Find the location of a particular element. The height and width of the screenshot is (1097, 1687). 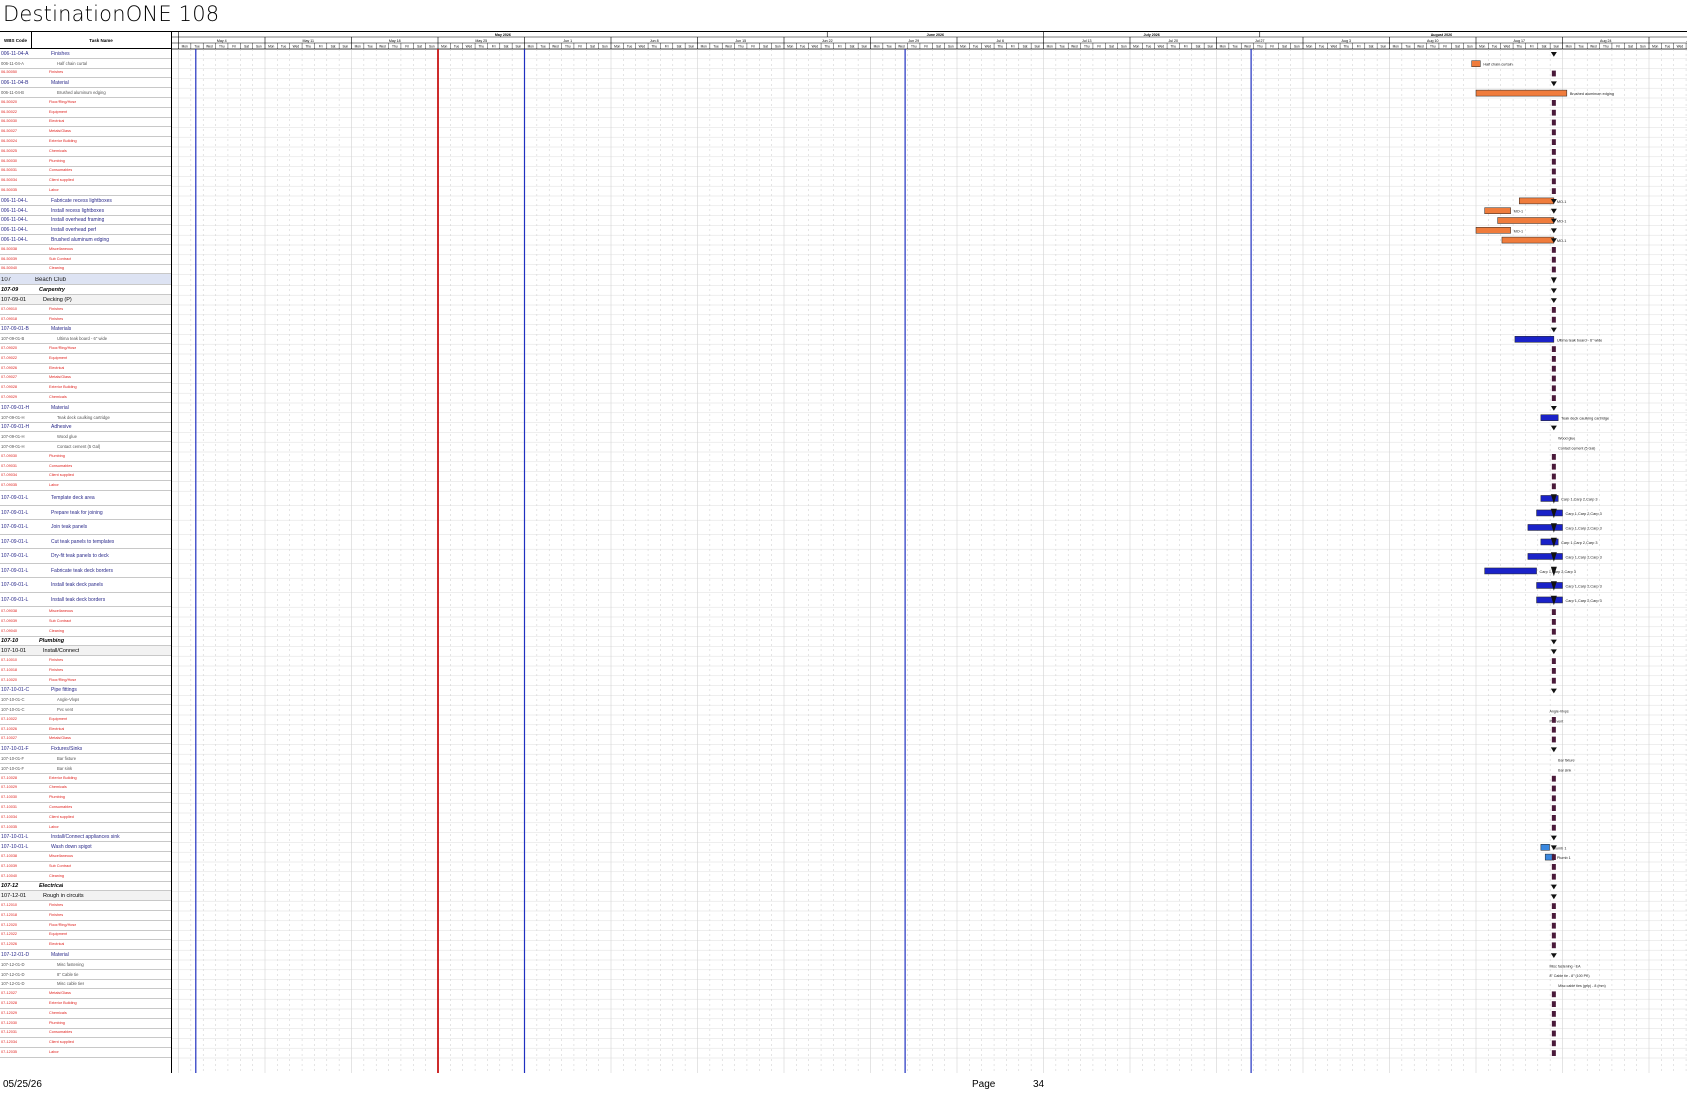

table-row: 07-09038 Miscellaneous is located at coordinates (85, 612).